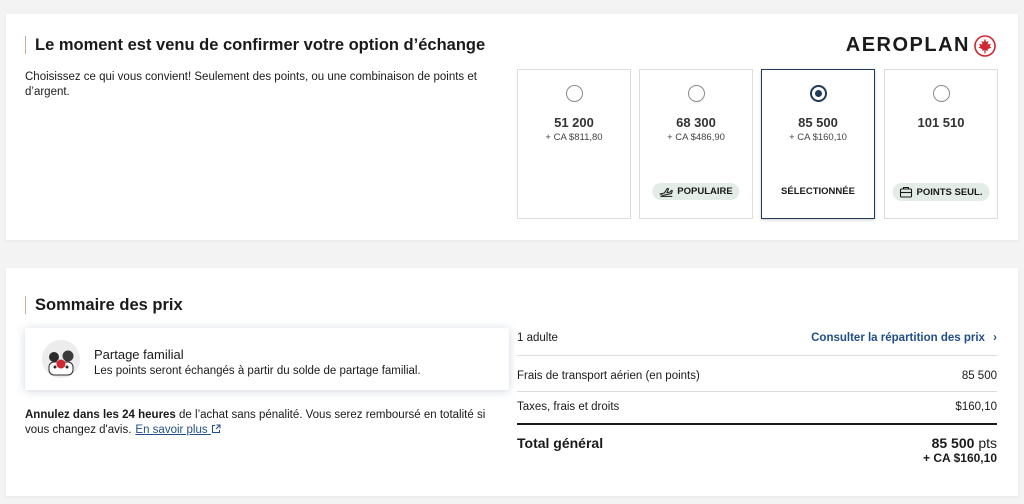  I want to click on fare-label: Frais de transport aérien (en points), so click(608, 376).